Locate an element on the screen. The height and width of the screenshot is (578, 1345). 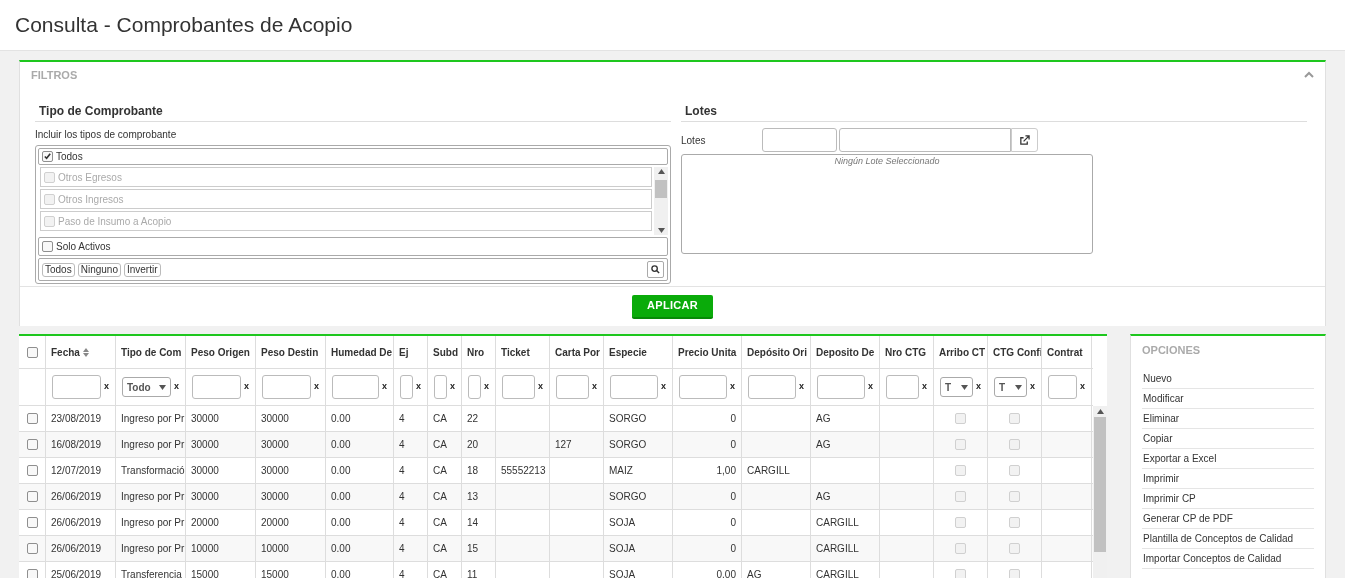
column-header: Depósito Ori is located at coordinates (776, 352).